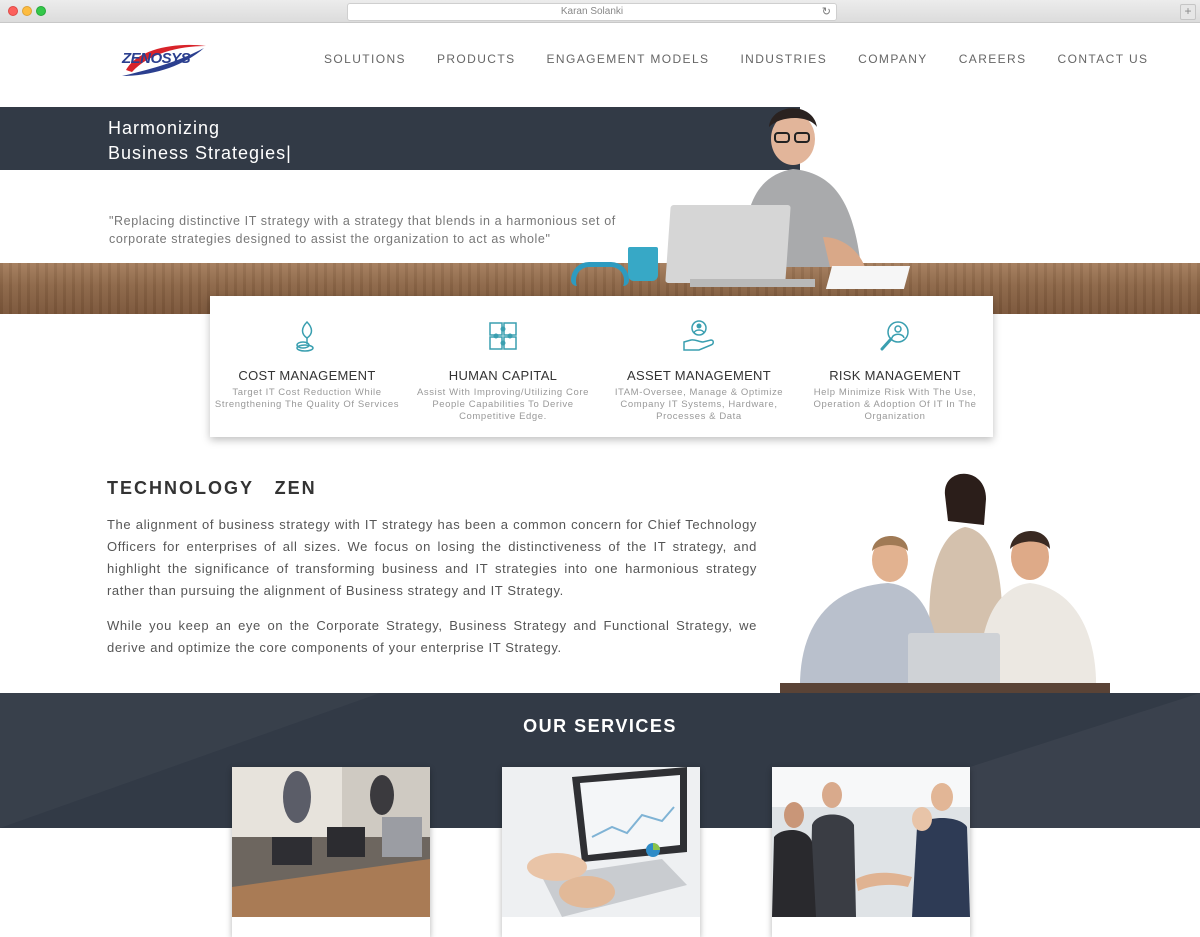 The image size is (1200, 937). Describe the element at coordinates (993, 59) in the screenshot. I see `nav-careers: CAREERS` at that location.